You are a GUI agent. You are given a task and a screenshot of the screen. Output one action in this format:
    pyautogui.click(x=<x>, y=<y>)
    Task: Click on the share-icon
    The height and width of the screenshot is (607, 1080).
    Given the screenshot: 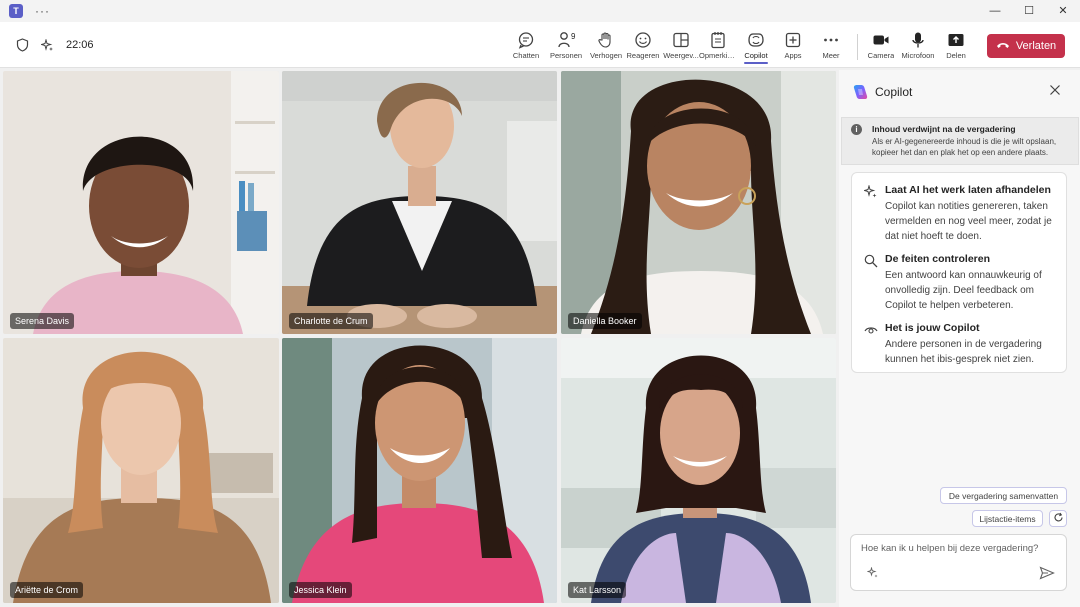 What is the action you would take?
    pyautogui.click(x=956, y=40)
    